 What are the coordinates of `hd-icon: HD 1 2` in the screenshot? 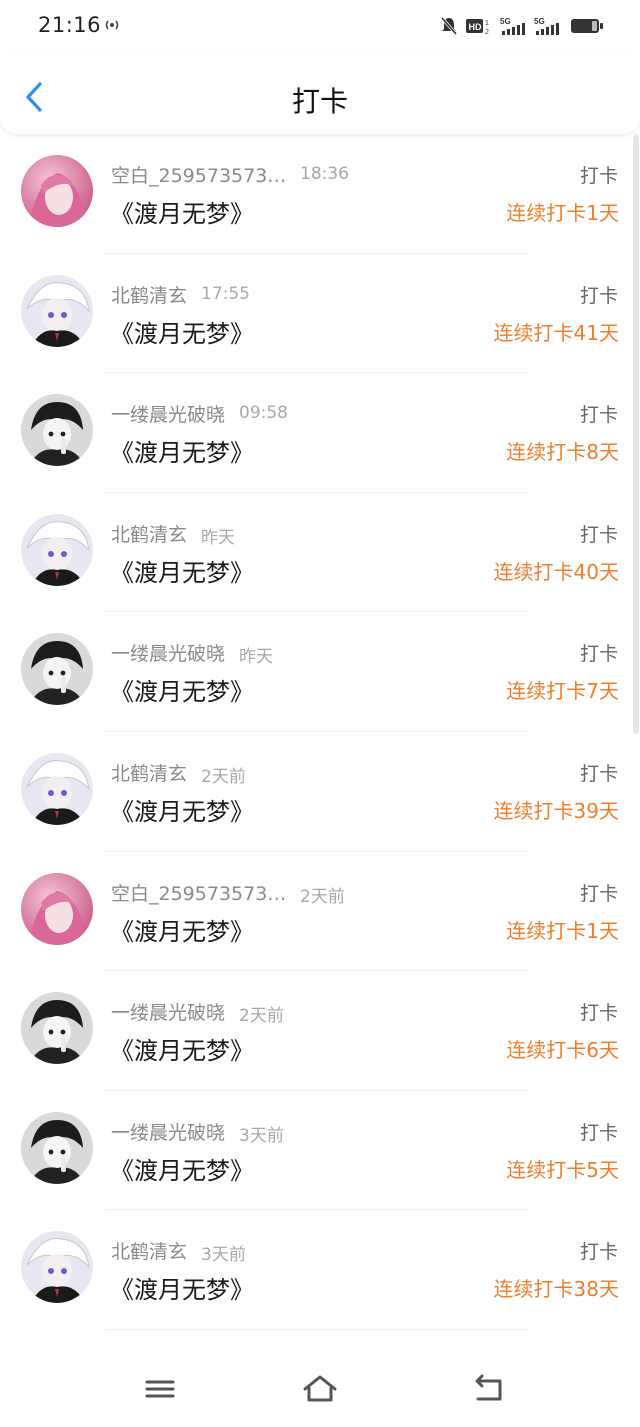 It's located at (477, 27).